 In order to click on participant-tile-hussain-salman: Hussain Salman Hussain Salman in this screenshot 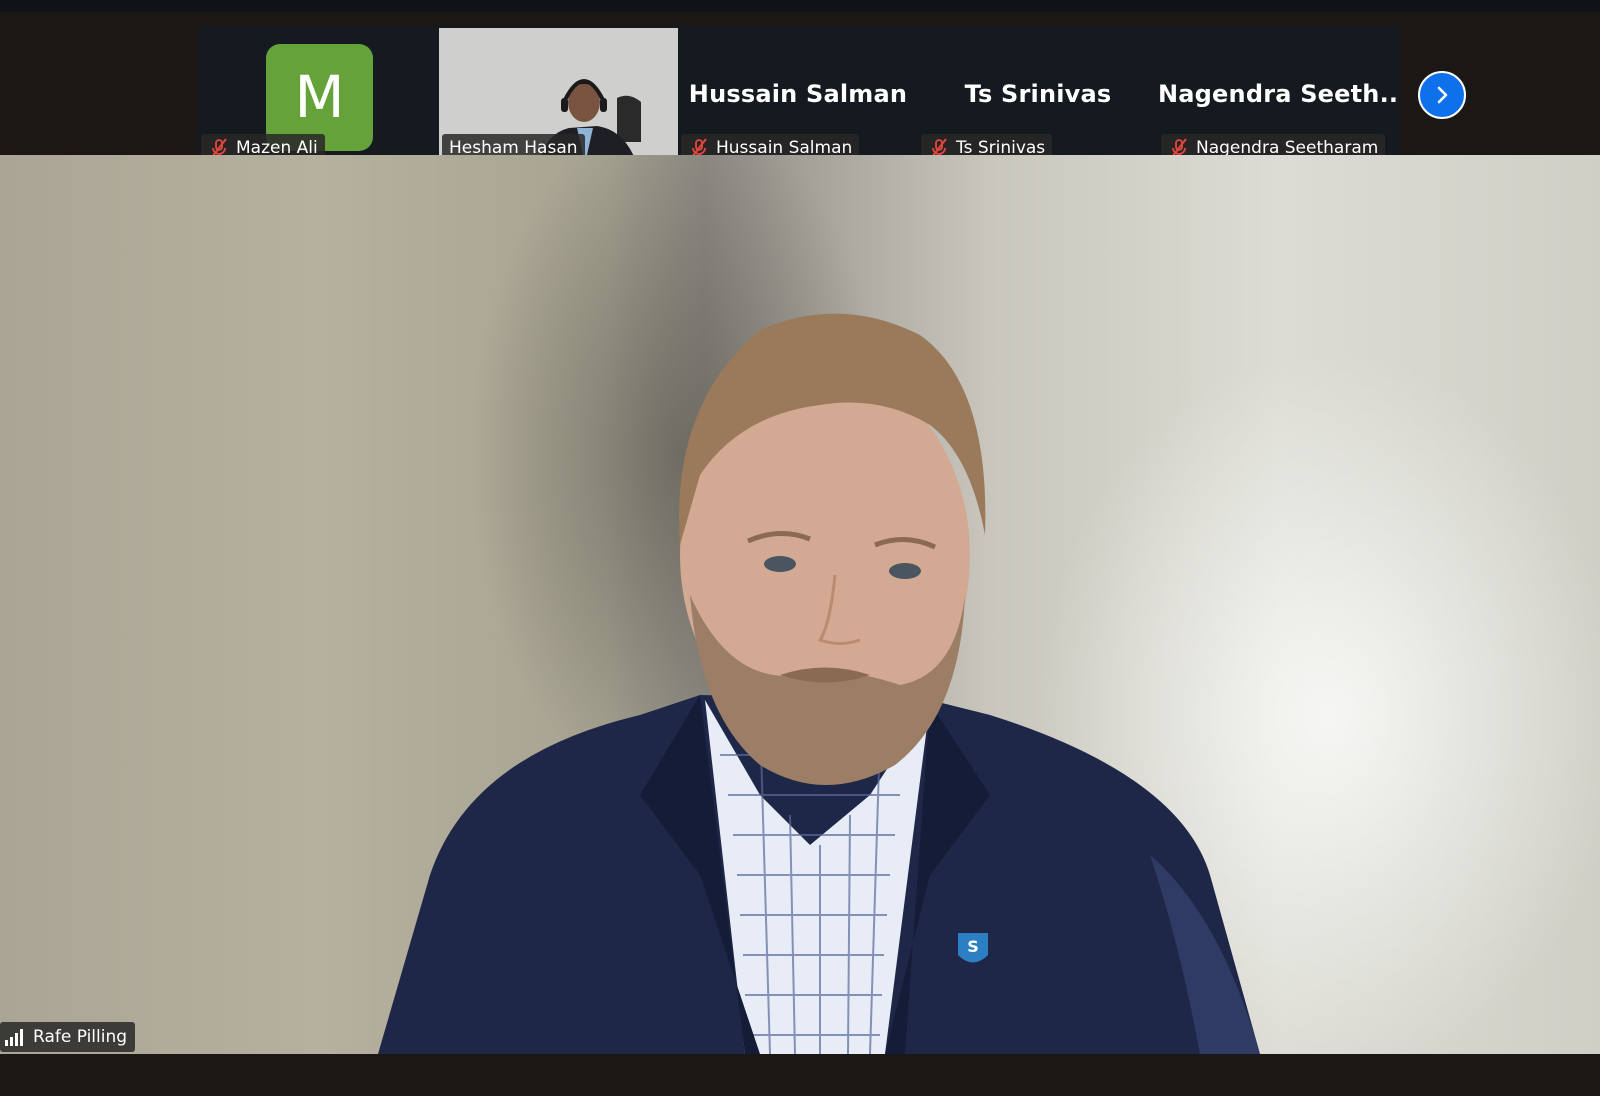, I will do `click(798, 96)`.